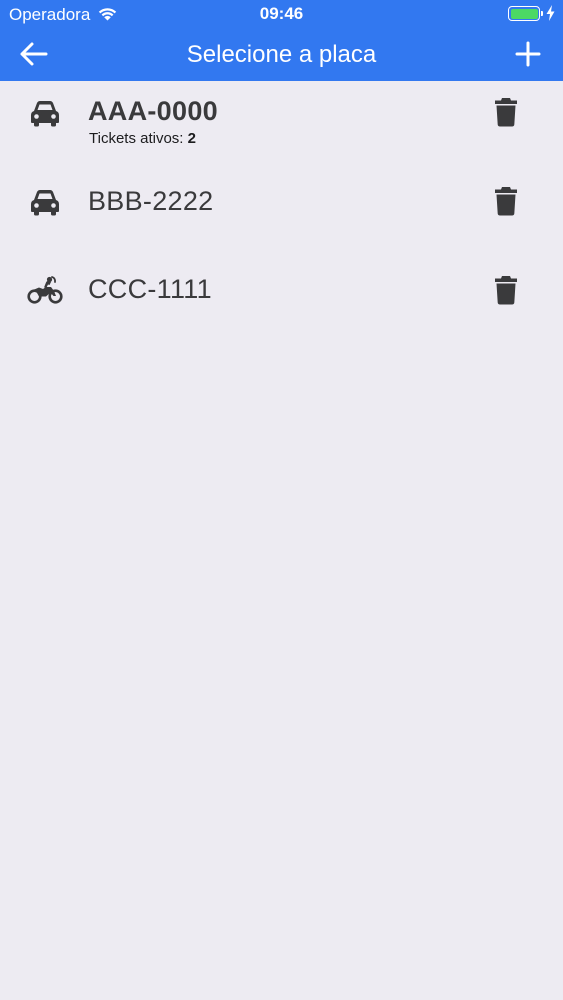  What do you see at coordinates (45, 290) in the screenshot?
I see `motorcycle-icon` at bounding box center [45, 290].